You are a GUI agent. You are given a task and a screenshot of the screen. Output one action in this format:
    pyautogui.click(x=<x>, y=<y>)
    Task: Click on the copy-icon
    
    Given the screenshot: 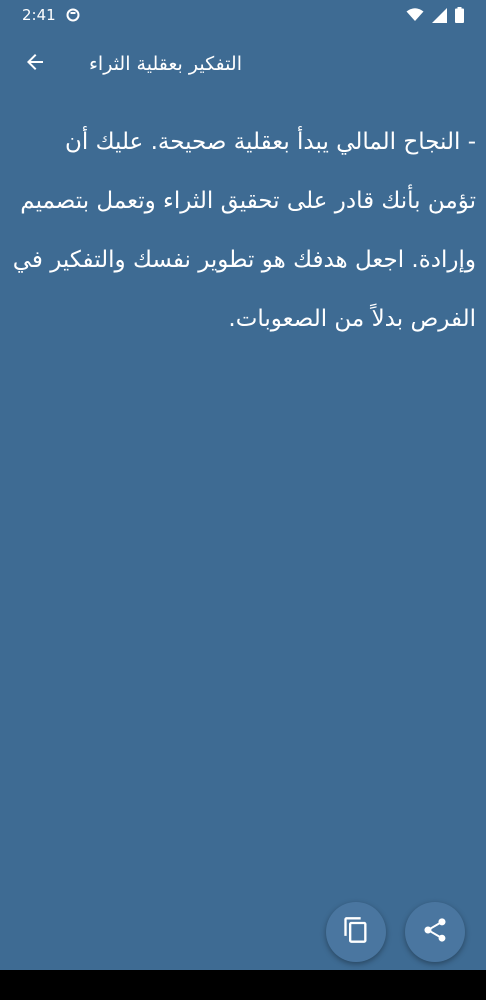 What is the action you would take?
    pyautogui.click(x=356, y=932)
    